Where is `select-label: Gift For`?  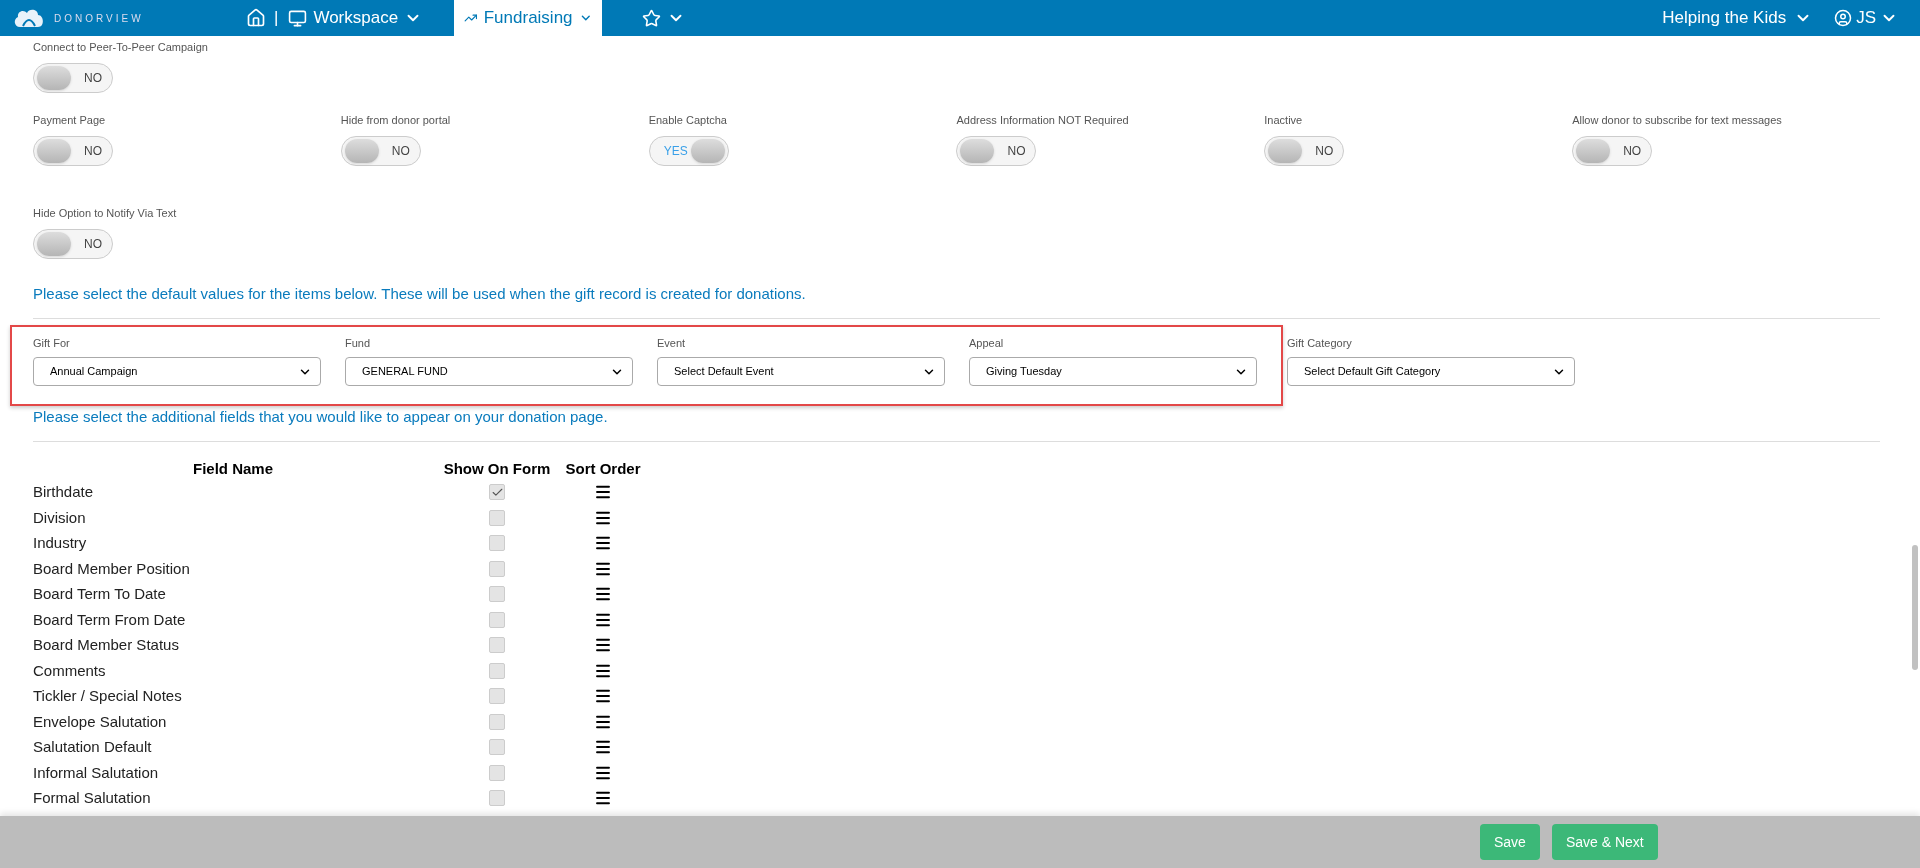 select-label: Gift For is located at coordinates (52, 343).